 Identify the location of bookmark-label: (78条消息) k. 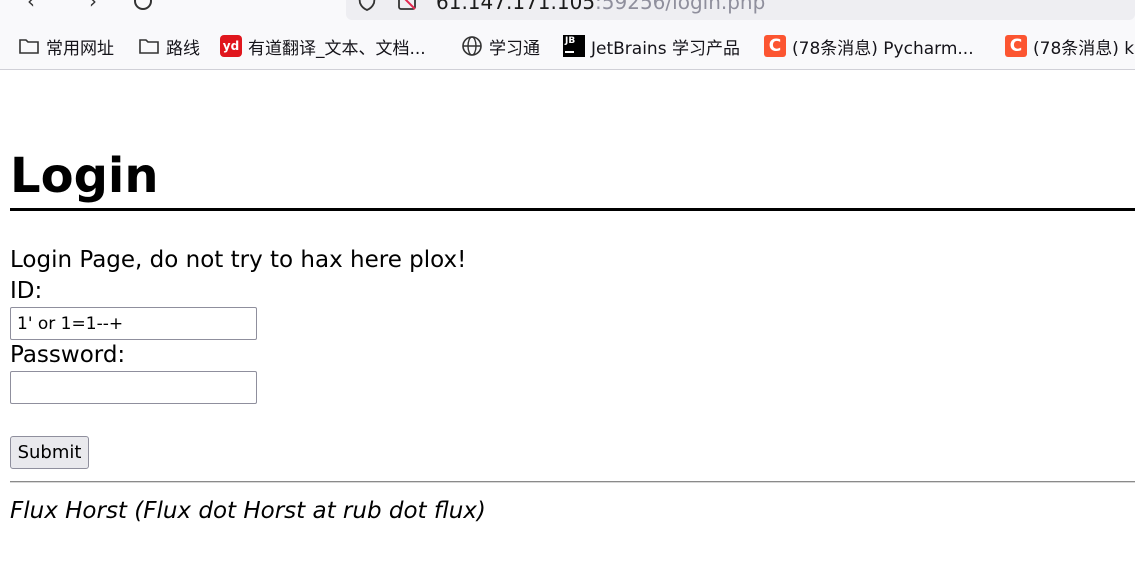
(1084, 48).